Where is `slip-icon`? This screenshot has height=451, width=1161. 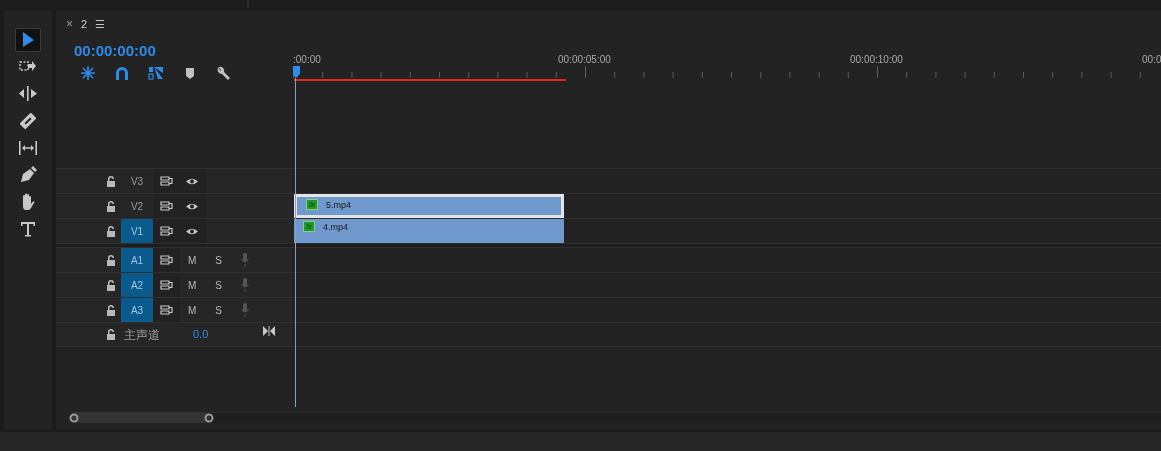 slip-icon is located at coordinates (28, 148).